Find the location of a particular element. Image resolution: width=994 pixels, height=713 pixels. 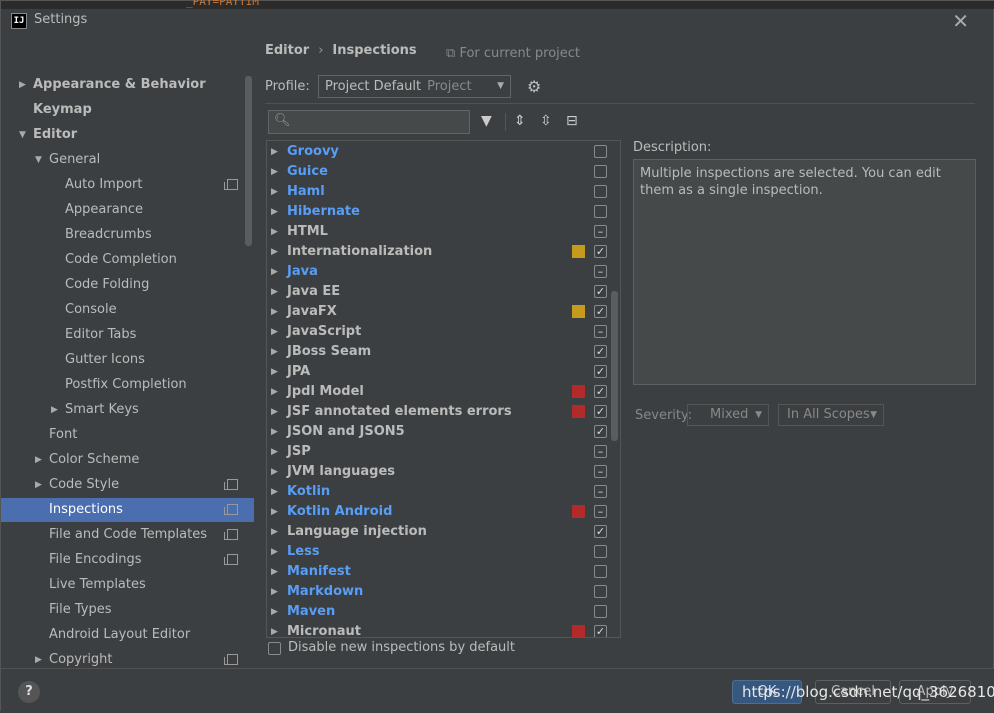

inspection-row: ▶ Hibernate is located at coordinates (439, 212).